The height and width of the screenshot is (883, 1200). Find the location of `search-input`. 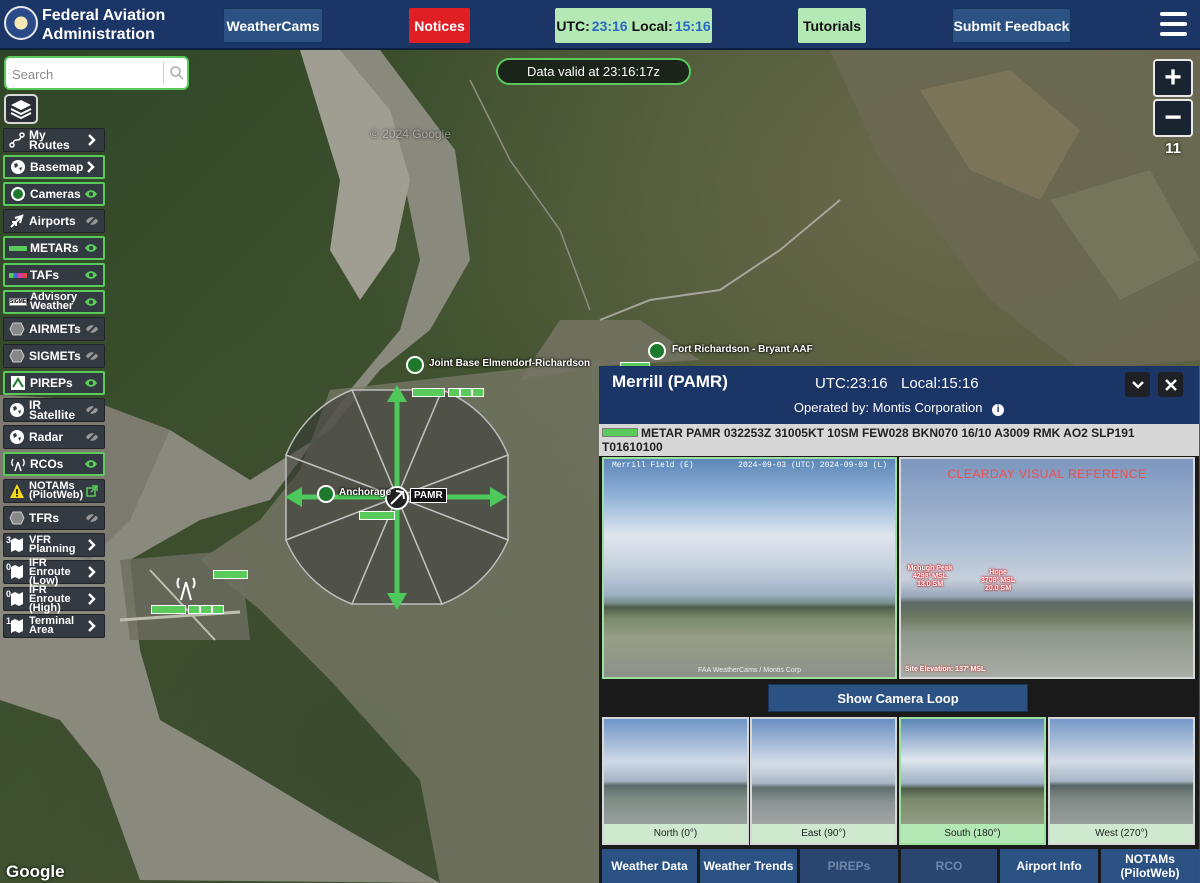

search-input is located at coordinates (87, 74).